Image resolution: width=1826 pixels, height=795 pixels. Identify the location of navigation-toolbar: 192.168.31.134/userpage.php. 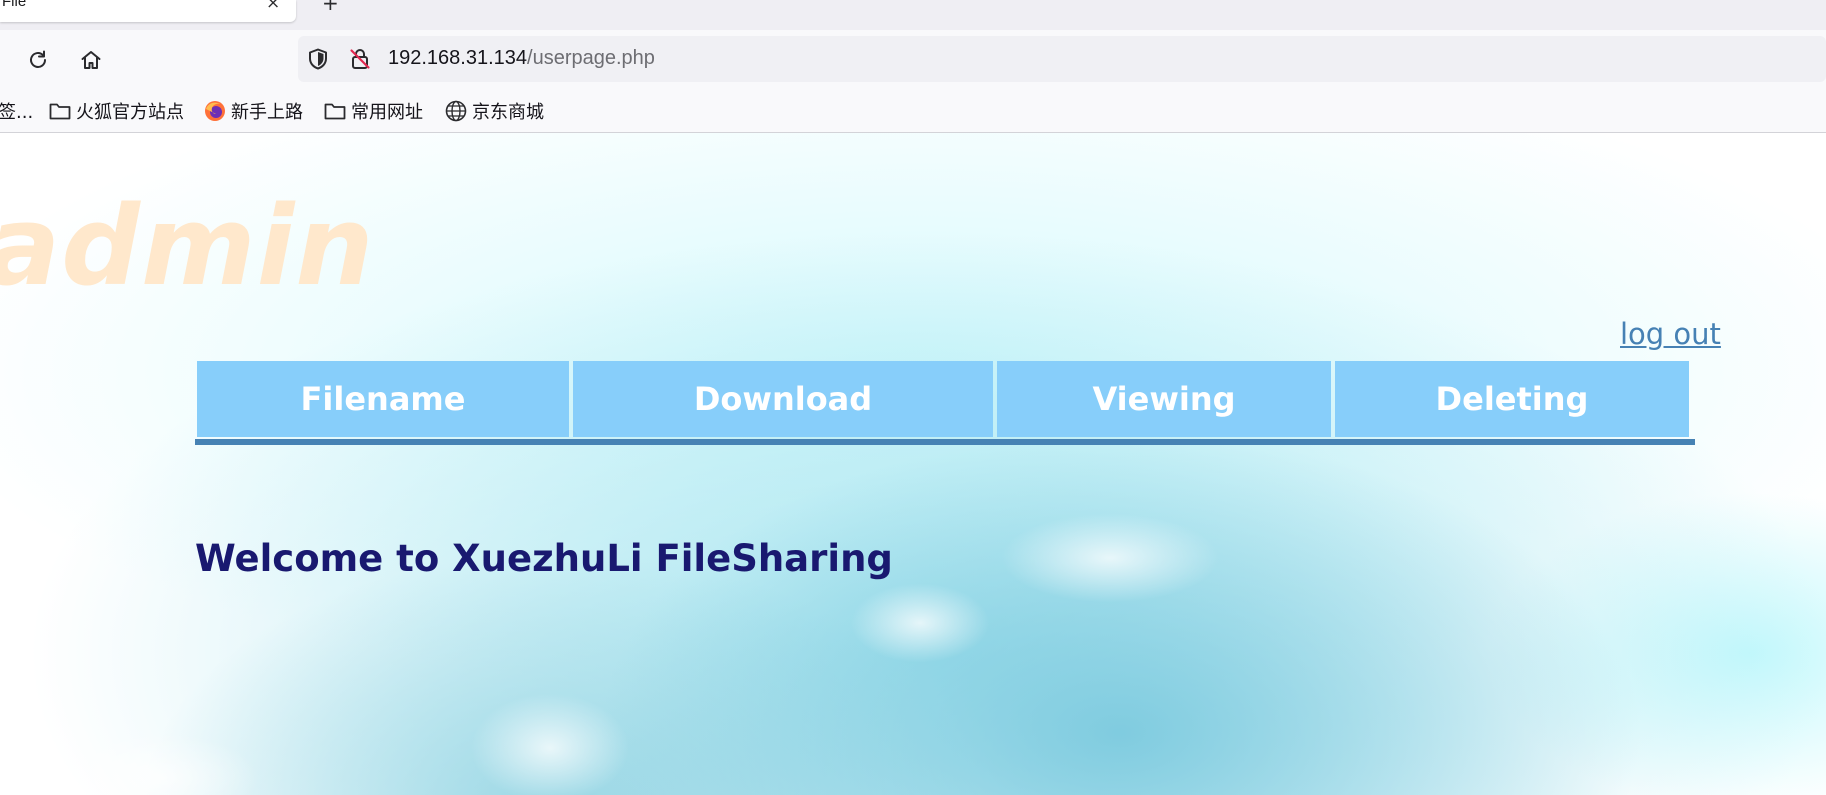
(913, 60).